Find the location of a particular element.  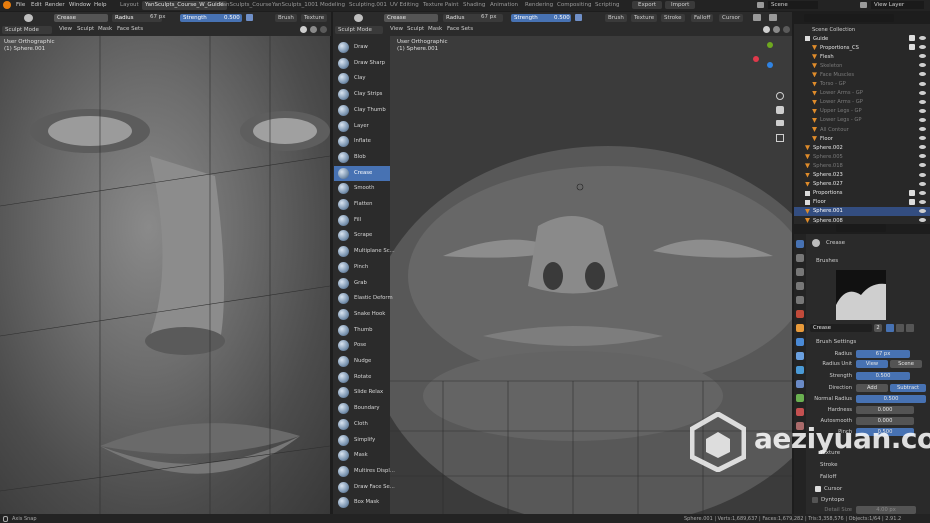

dyntopo-checkbox is located at coordinates (815, 500).